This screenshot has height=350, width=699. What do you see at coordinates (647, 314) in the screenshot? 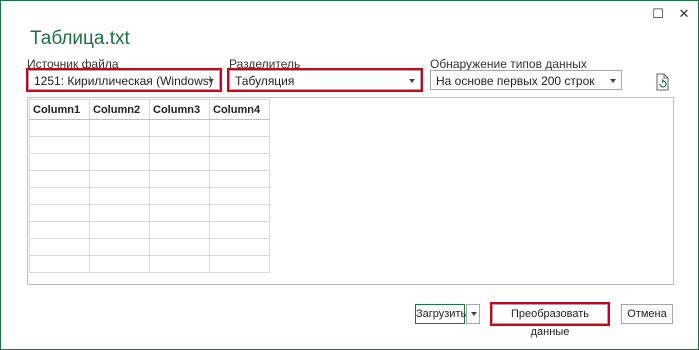
I see `cancel-button: Отмена` at bounding box center [647, 314].